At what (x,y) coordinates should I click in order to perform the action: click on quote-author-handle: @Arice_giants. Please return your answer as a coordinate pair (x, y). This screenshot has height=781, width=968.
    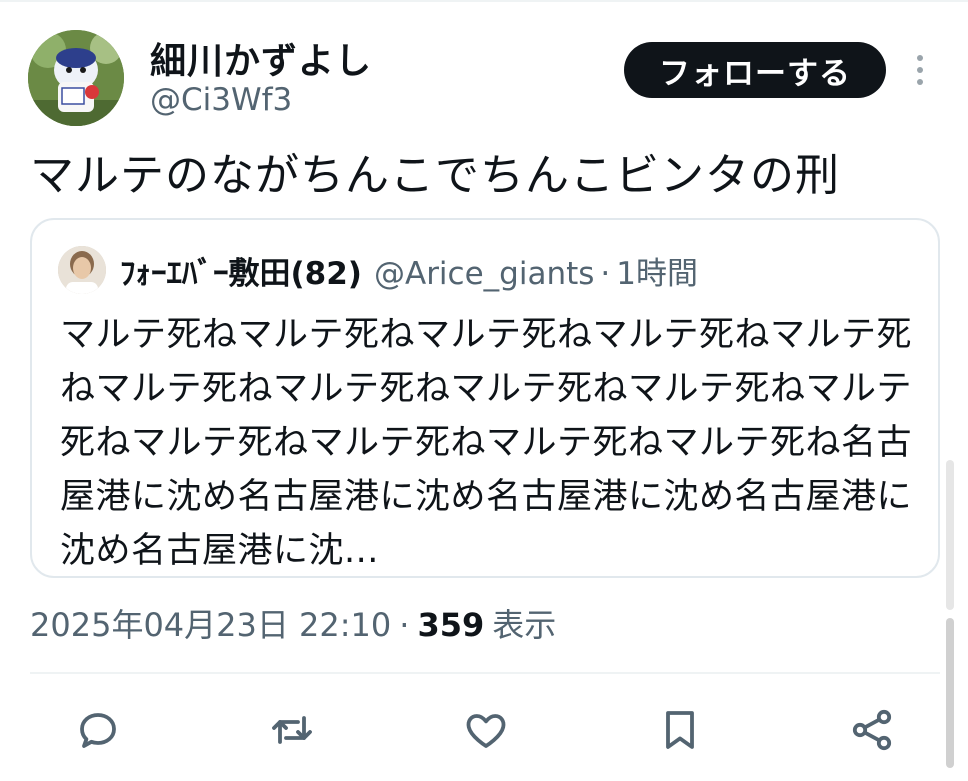
    Looking at the image, I should click on (484, 274).